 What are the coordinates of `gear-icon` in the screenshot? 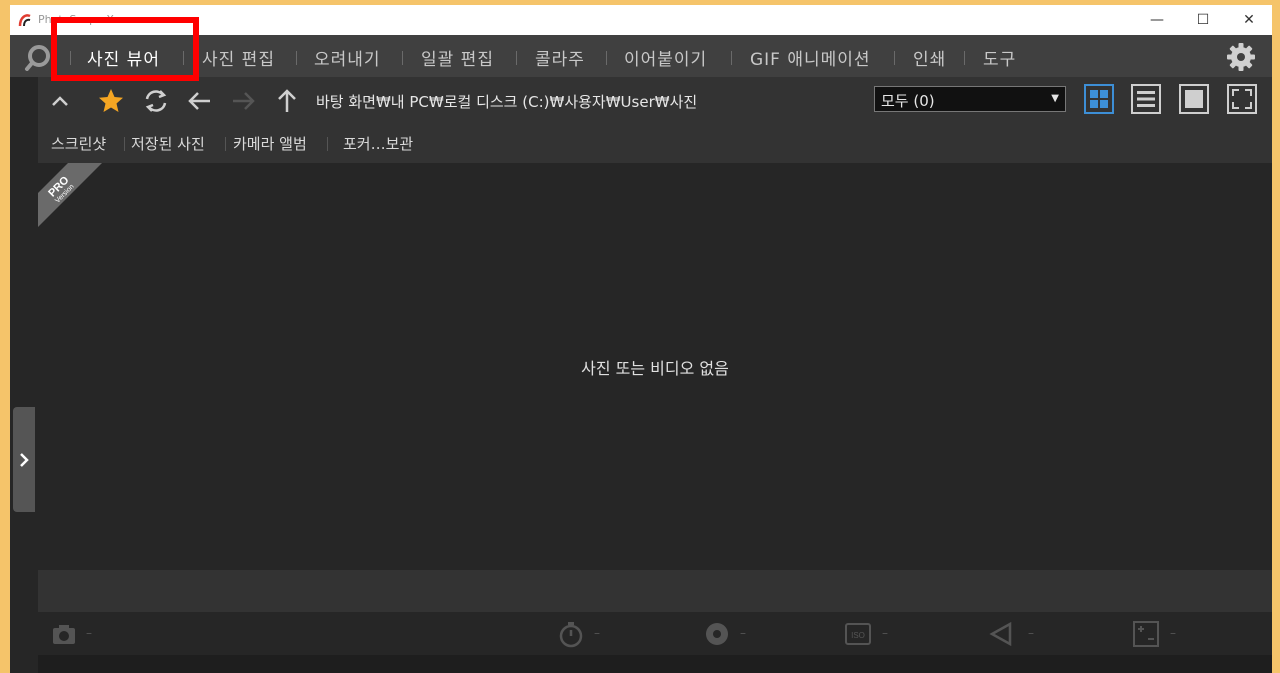 It's located at (1241, 57).